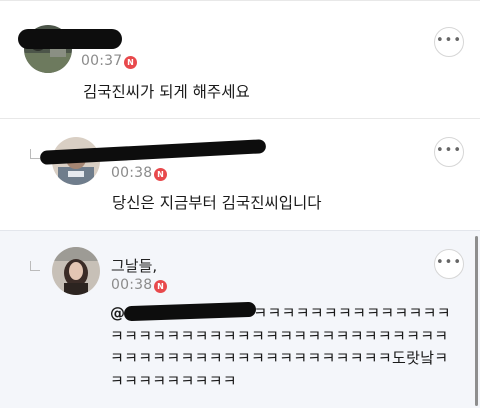 The width and height of the screenshot is (480, 408). What do you see at coordinates (217, 203) in the screenshot?
I see `comment-text: 당신은 지금부터 김국진씨입니다` at bounding box center [217, 203].